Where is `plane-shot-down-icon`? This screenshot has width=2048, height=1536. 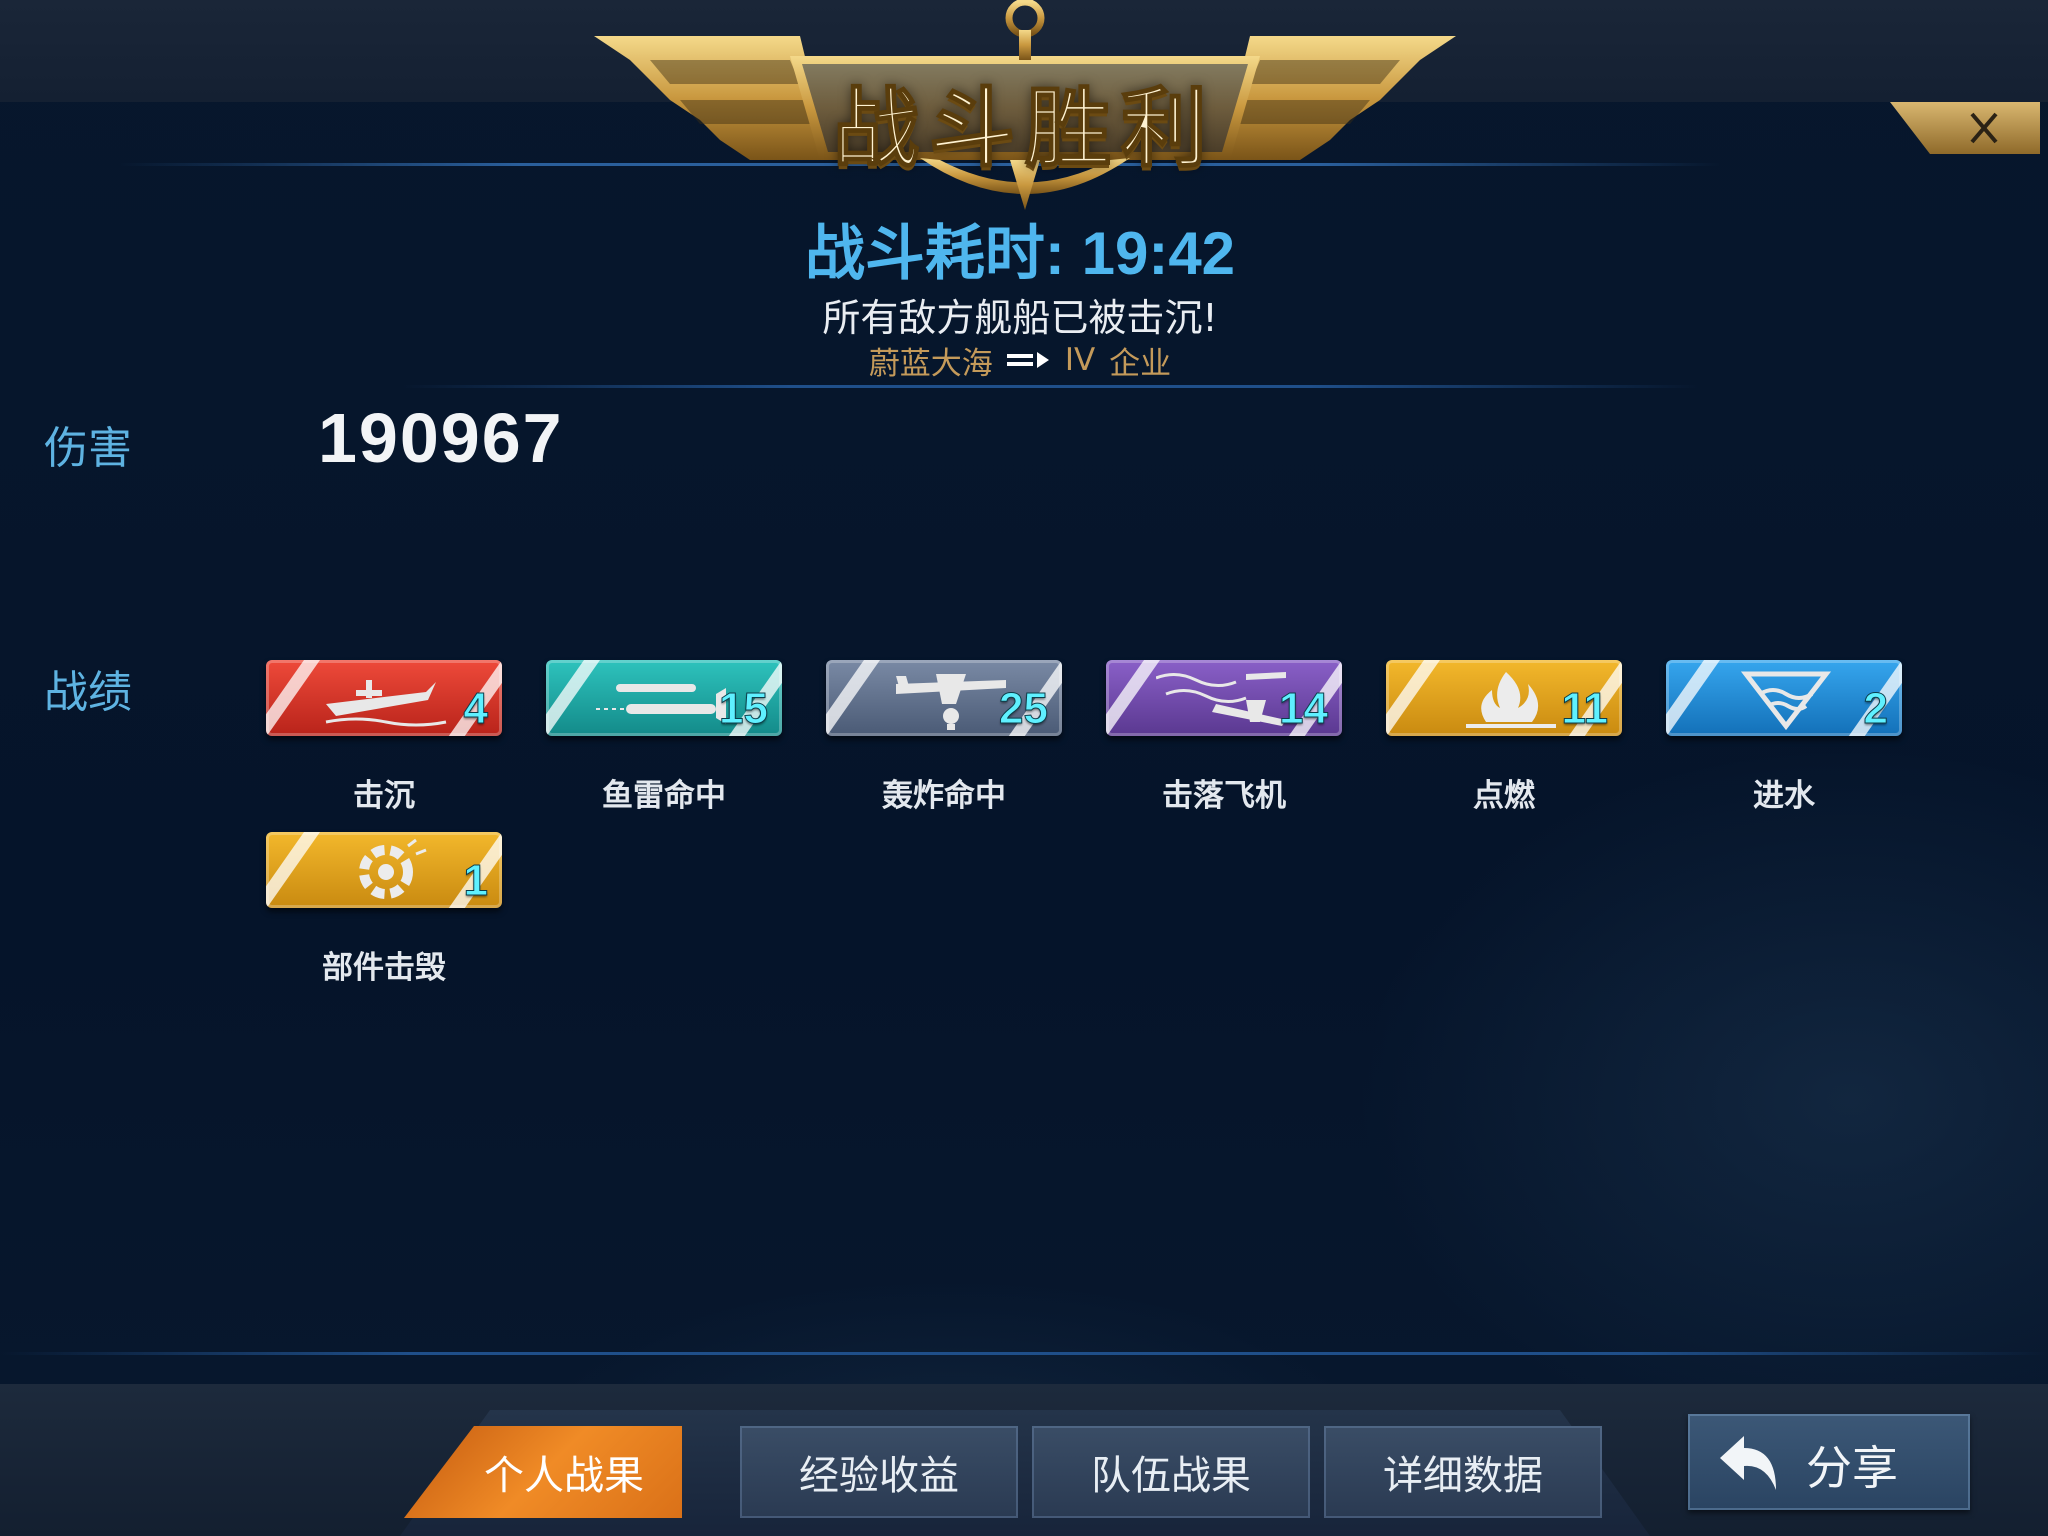 plane-shot-down-icon is located at coordinates (1221, 699).